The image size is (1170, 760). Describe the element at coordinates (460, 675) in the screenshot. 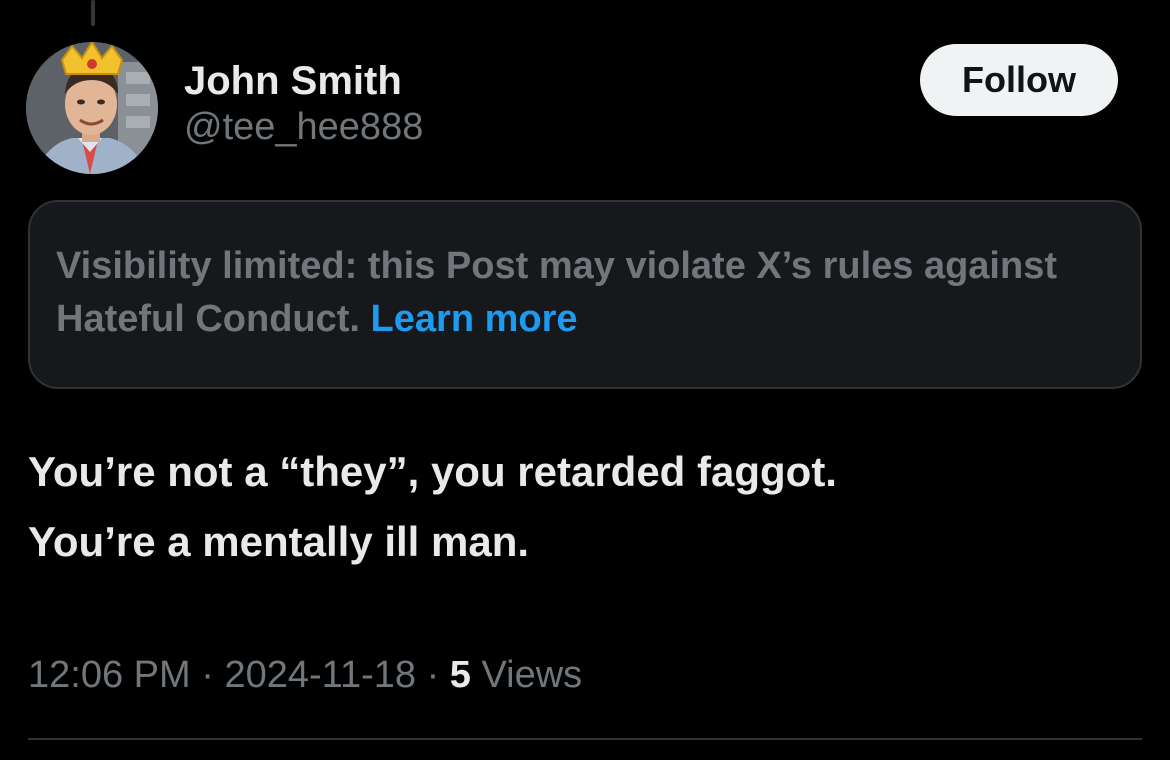

I see `views-count: 5` at that location.